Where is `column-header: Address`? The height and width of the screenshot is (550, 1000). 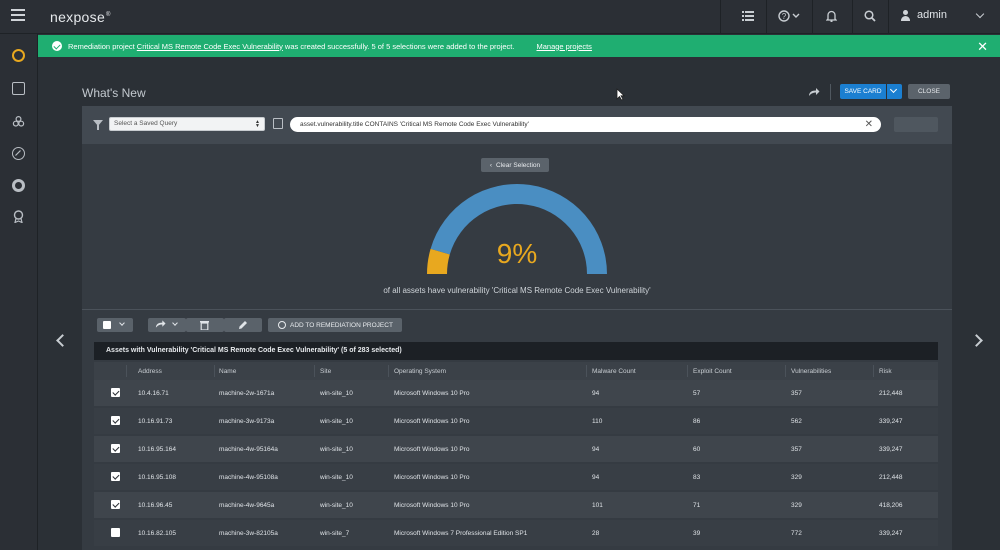
column-header: Address is located at coordinates (150, 371).